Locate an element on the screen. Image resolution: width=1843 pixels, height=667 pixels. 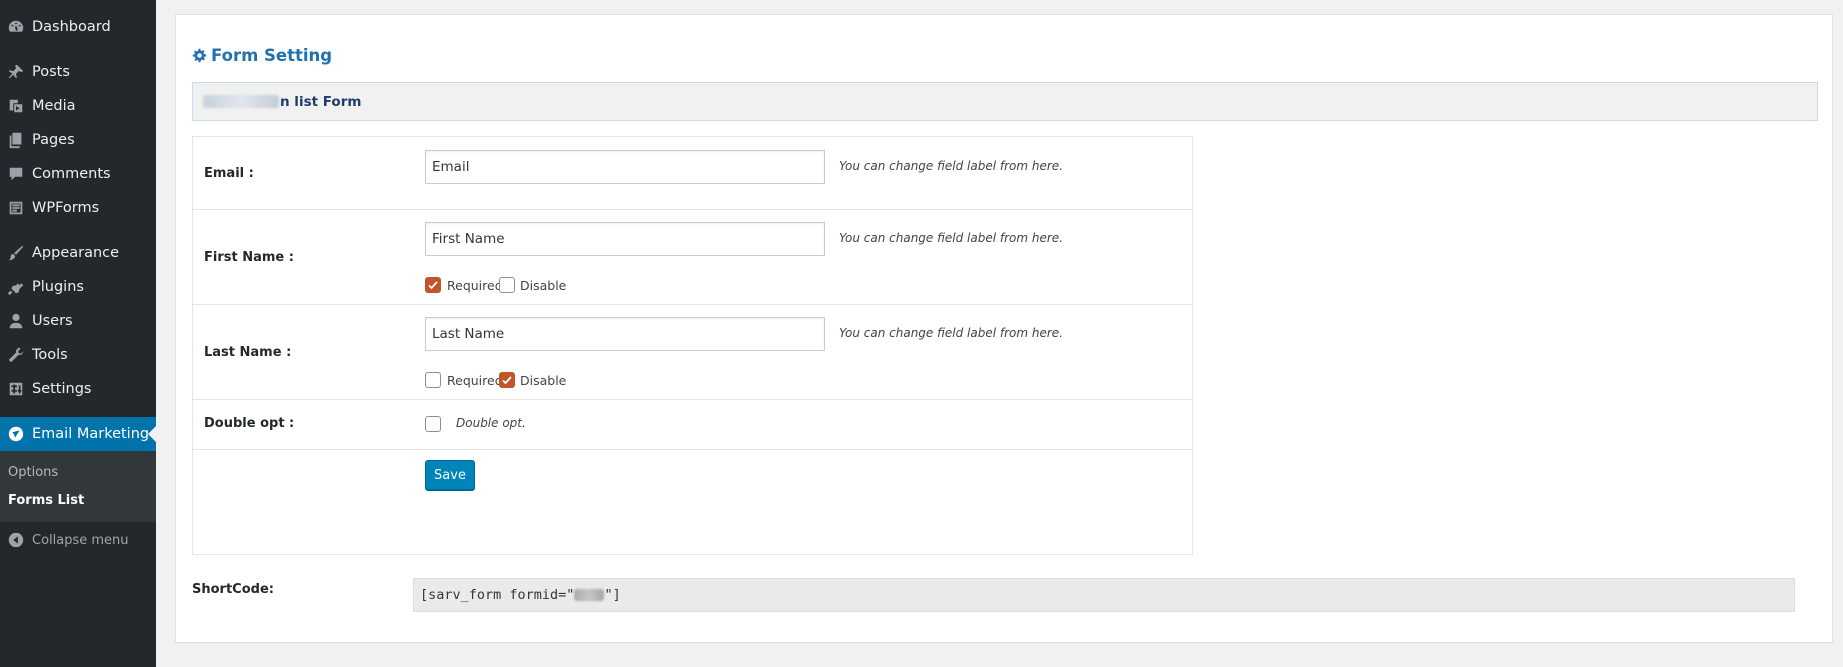
gear-icon is located at coordinates (199, 55).